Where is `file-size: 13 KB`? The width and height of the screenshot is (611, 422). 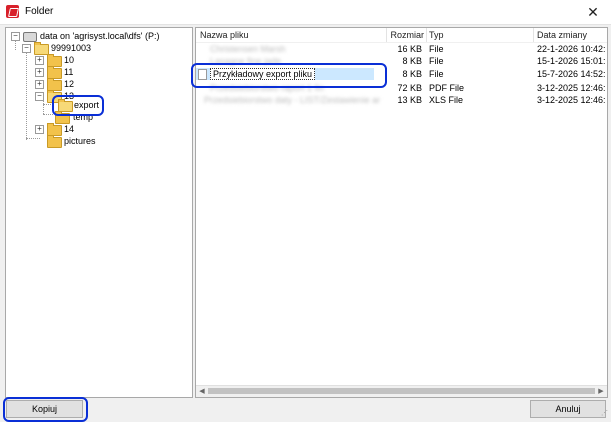
file-size: 13 KB is located at coordinates (409, 100).